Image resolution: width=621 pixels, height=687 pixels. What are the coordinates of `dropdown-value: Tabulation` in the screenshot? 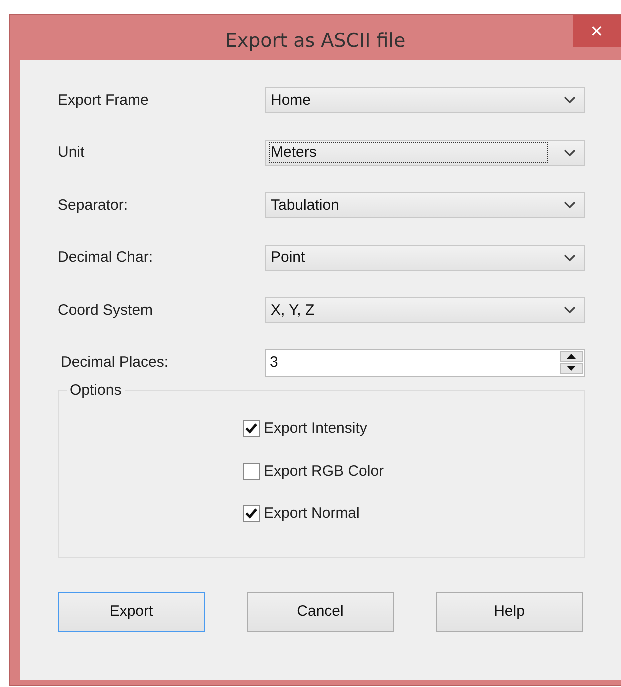 It's located at (305, 206).